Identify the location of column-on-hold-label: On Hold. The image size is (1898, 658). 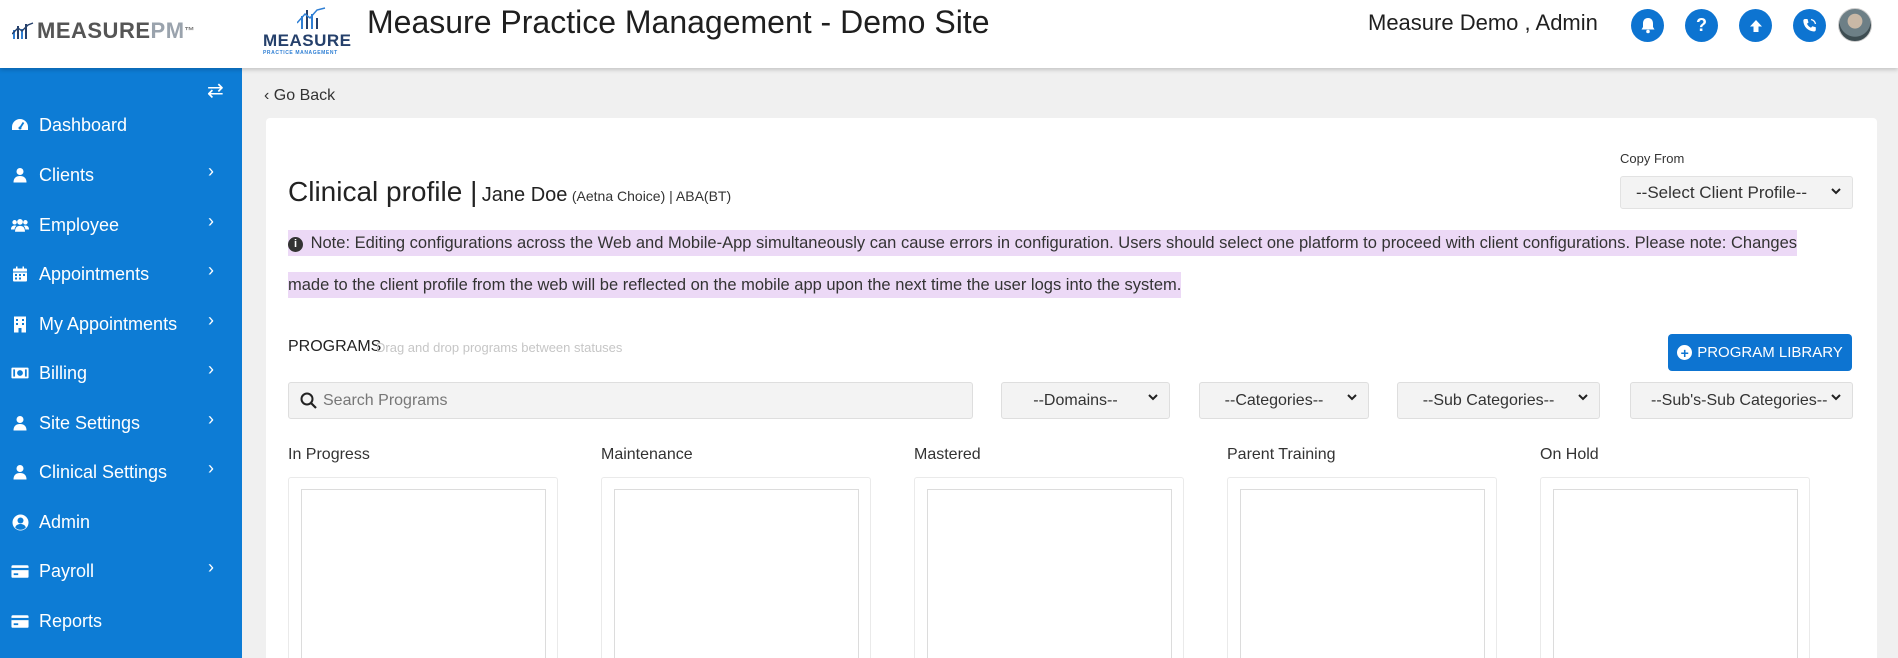
(1569, 454).